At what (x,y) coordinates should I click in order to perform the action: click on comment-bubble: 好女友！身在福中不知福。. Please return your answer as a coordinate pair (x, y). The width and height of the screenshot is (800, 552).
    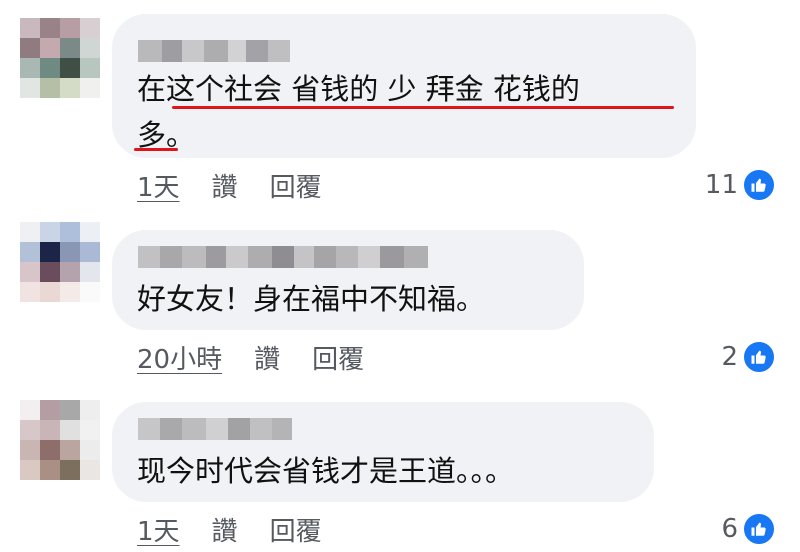
    Looking at the image, I should click on (348, 280).